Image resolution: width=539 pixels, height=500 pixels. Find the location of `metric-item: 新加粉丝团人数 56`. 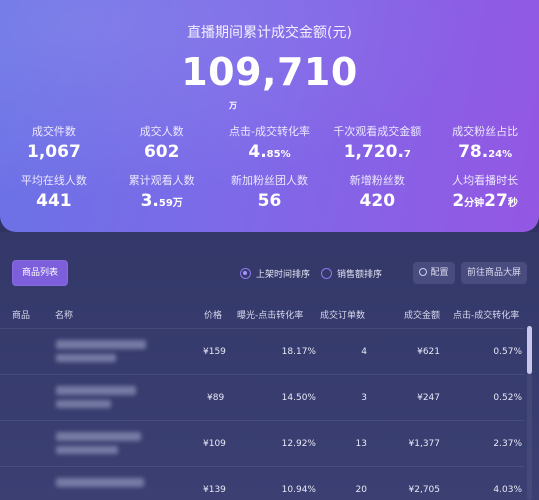

metric-item: 新加粉丝团人数 56 is located at coordinates (270, 193).